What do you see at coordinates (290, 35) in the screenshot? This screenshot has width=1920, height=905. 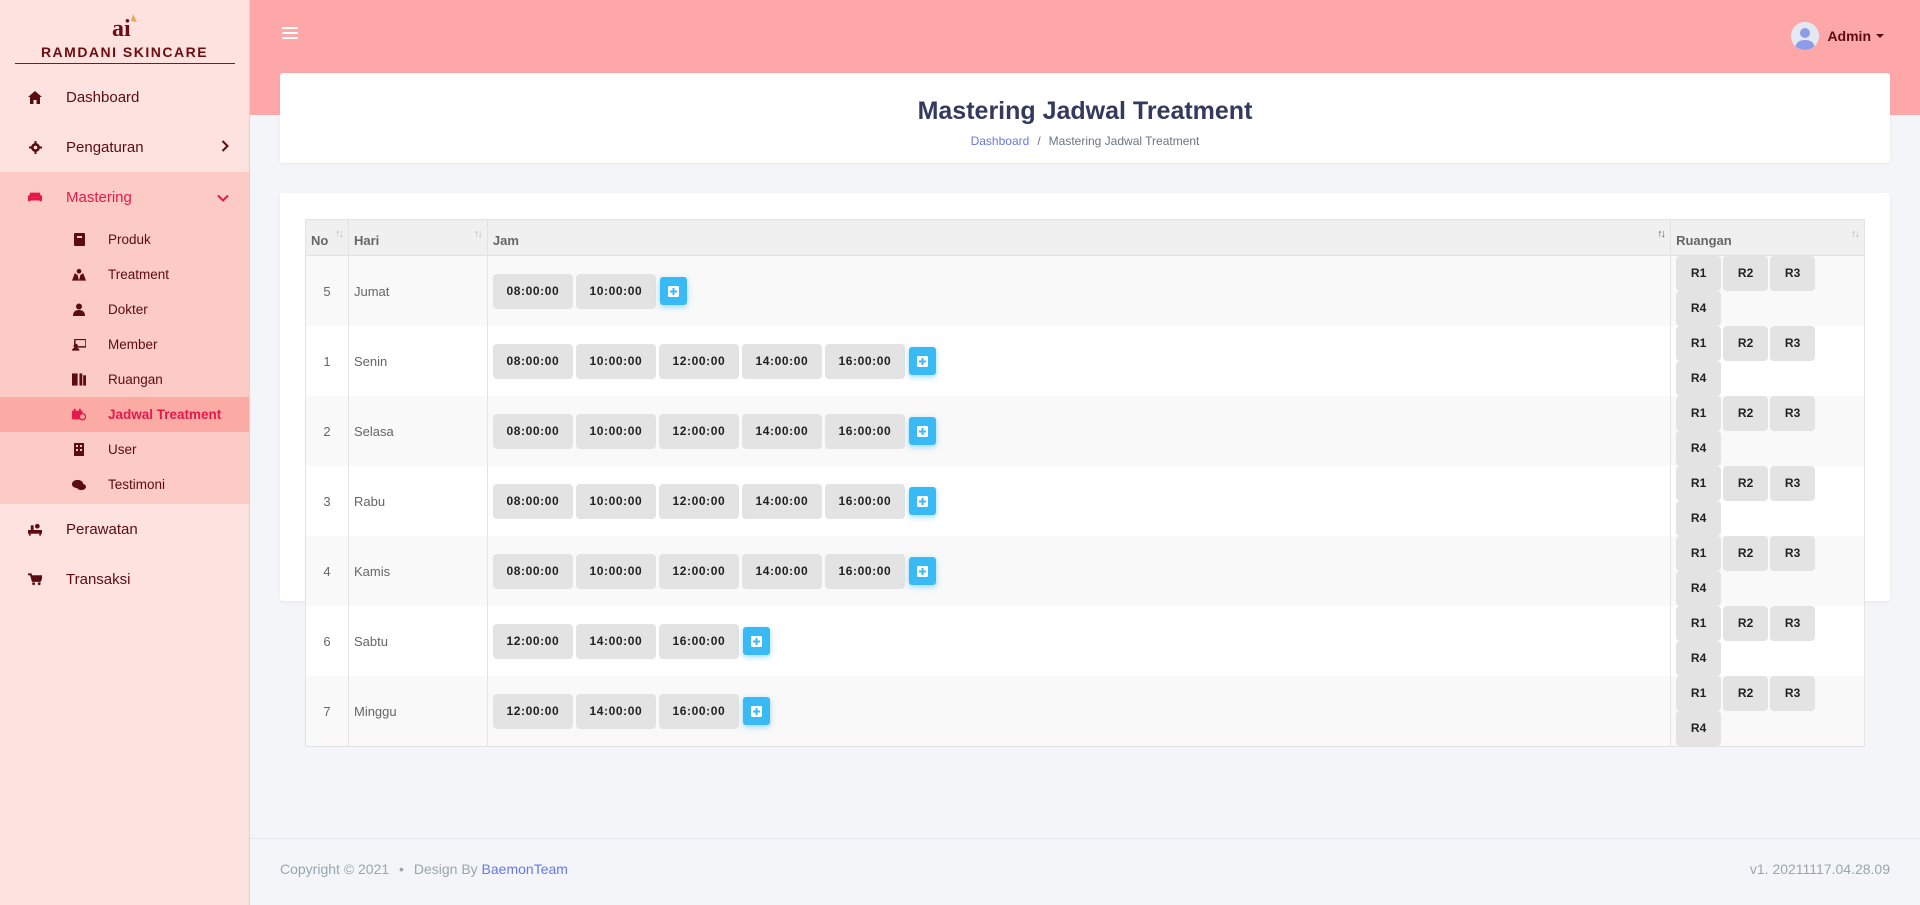 I see `hamburger-menu-icon` at bounding box center [290, 35].